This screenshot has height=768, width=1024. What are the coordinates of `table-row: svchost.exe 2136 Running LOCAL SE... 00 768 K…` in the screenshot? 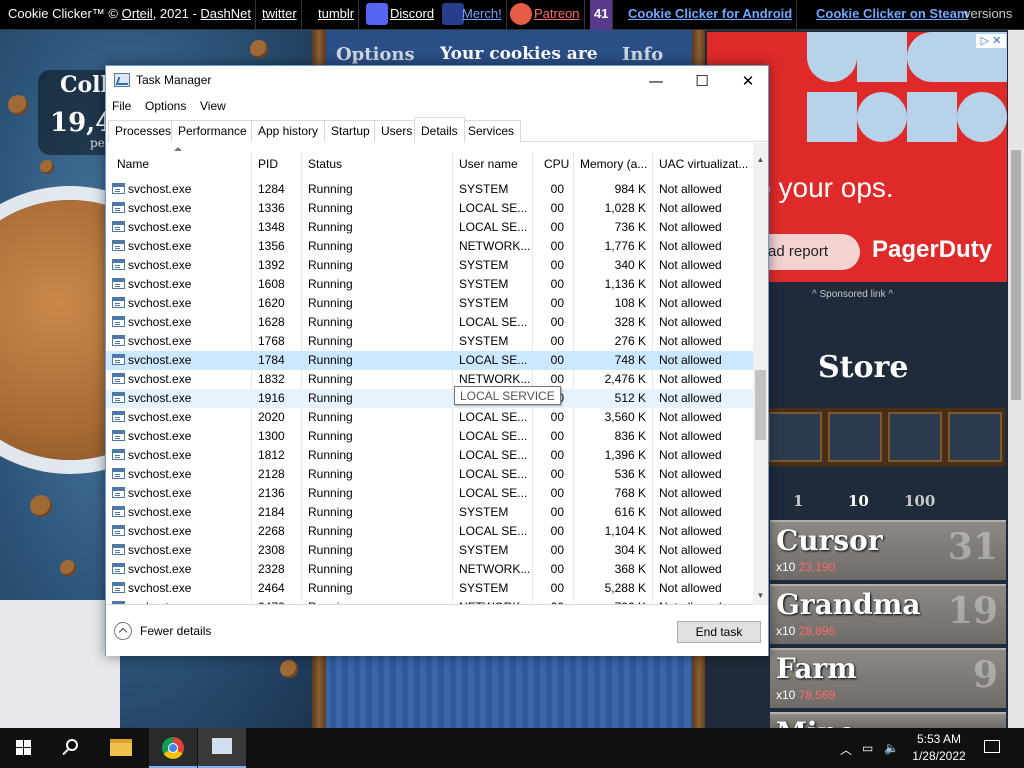 It's located at (429, 493).